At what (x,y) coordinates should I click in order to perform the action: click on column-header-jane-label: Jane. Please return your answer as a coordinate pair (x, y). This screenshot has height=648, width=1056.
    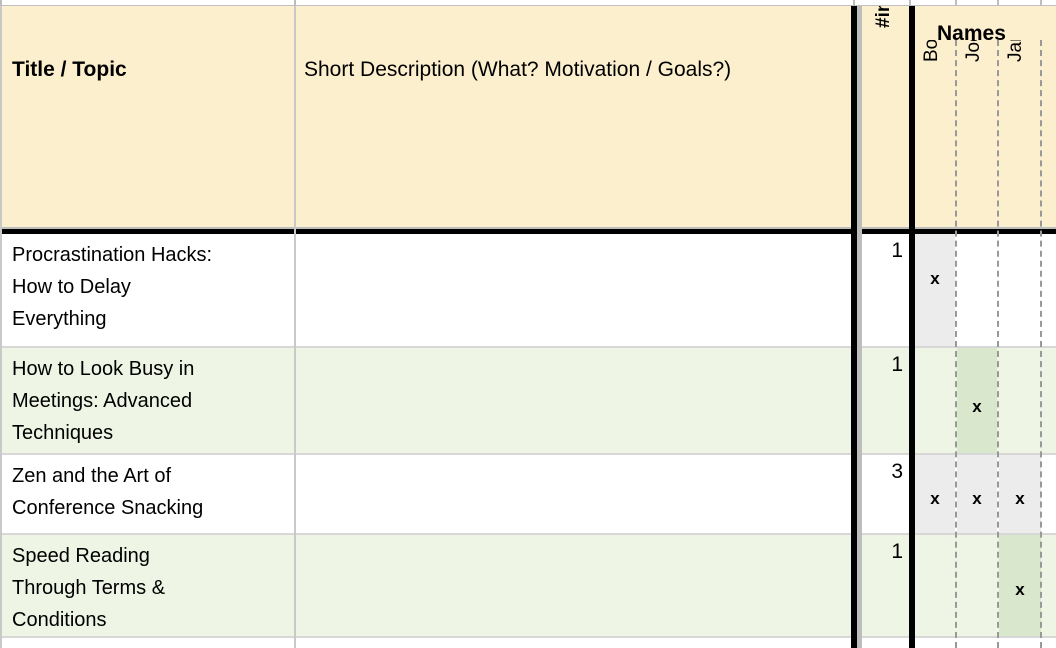
    Looking at the image, I should click on (1015, 51).